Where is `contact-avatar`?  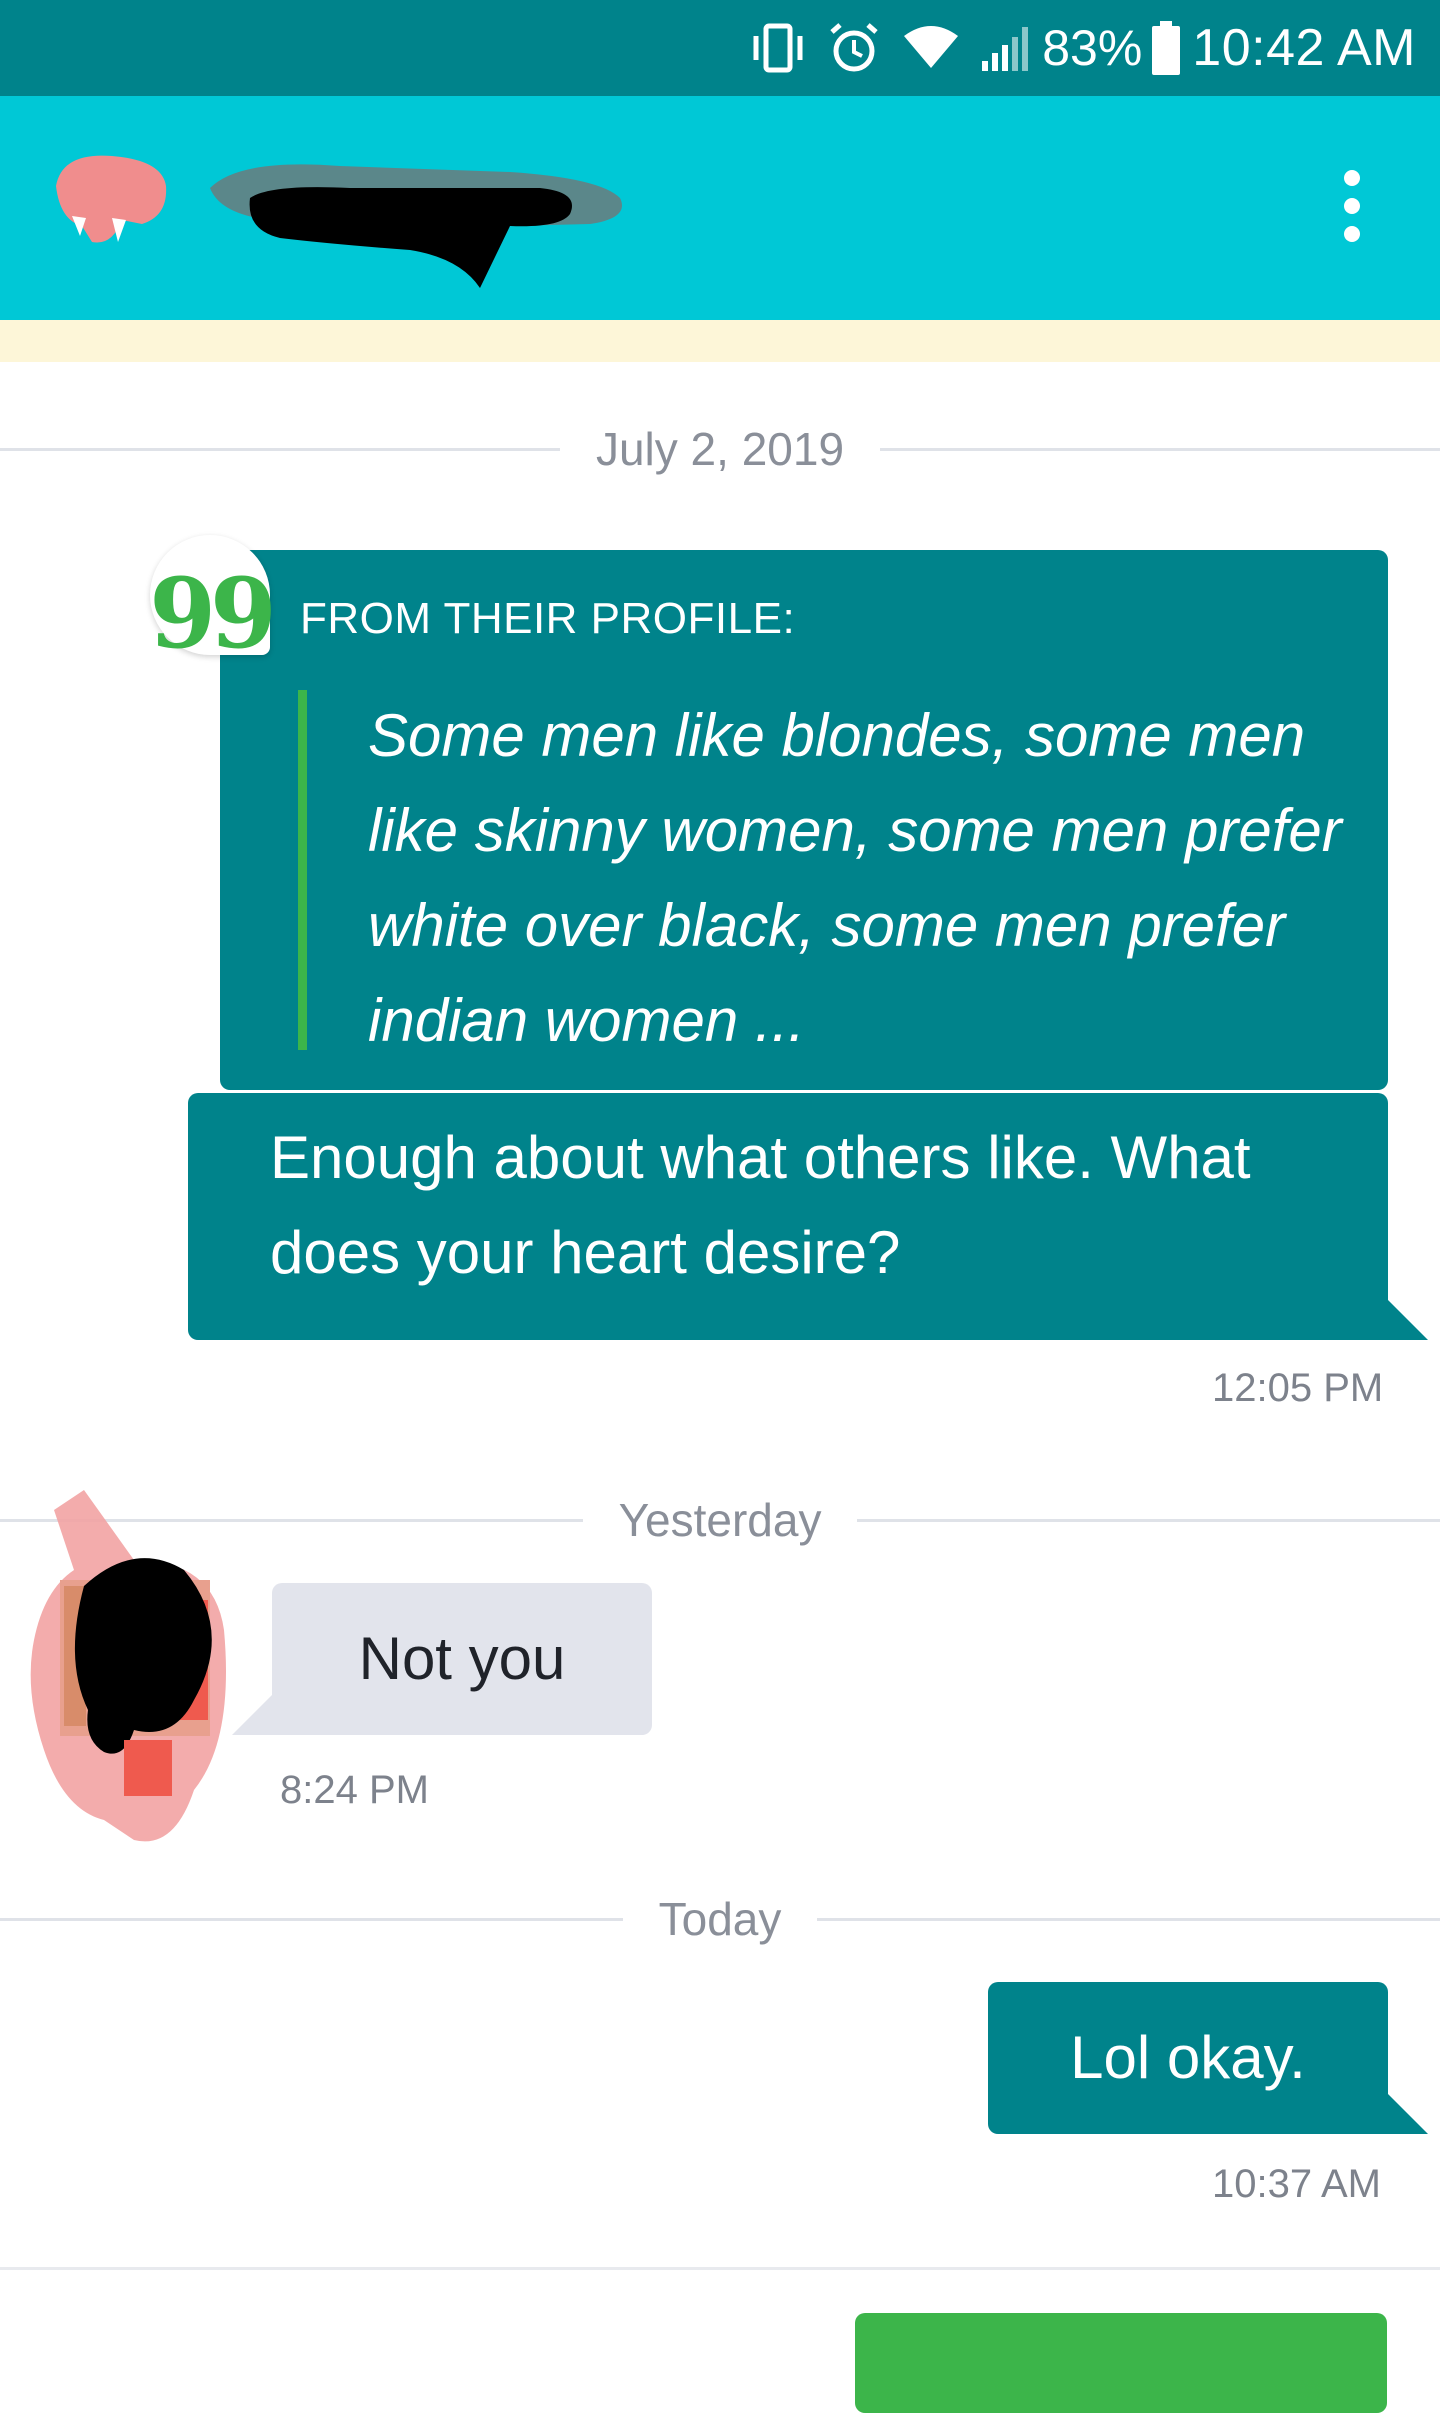
contact-avatar is located at coordinates (112, 201).